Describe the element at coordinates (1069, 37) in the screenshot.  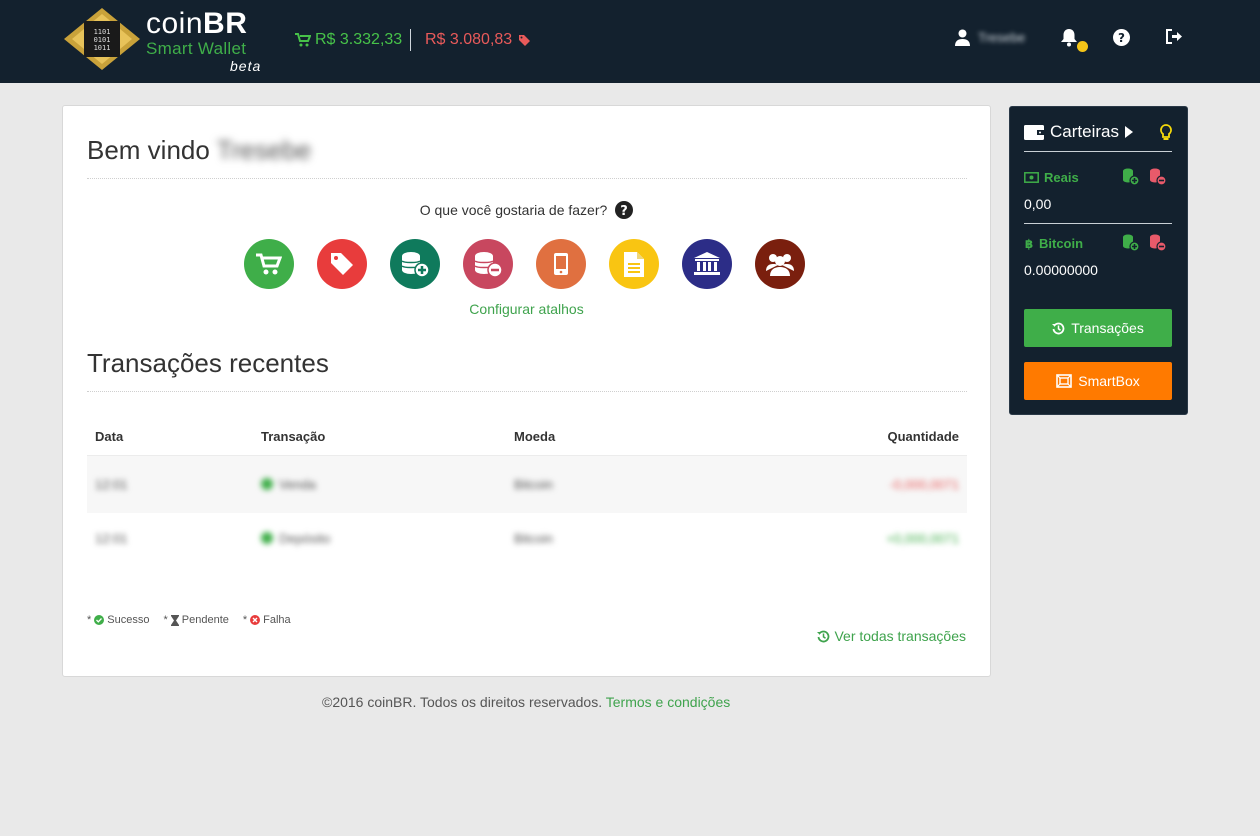
I see `bell-icon` at that location.